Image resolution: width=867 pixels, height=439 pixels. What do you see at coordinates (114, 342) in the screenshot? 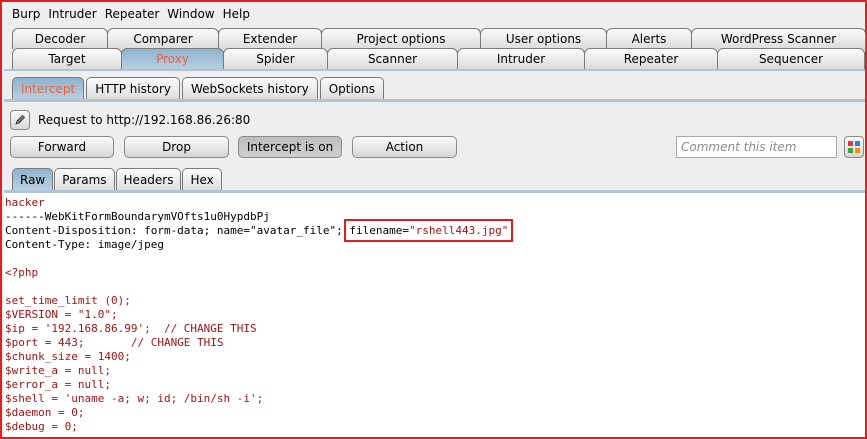
I see `code-line: $port = 443; // CHANGE THIS` at bounding box center [114, 342].